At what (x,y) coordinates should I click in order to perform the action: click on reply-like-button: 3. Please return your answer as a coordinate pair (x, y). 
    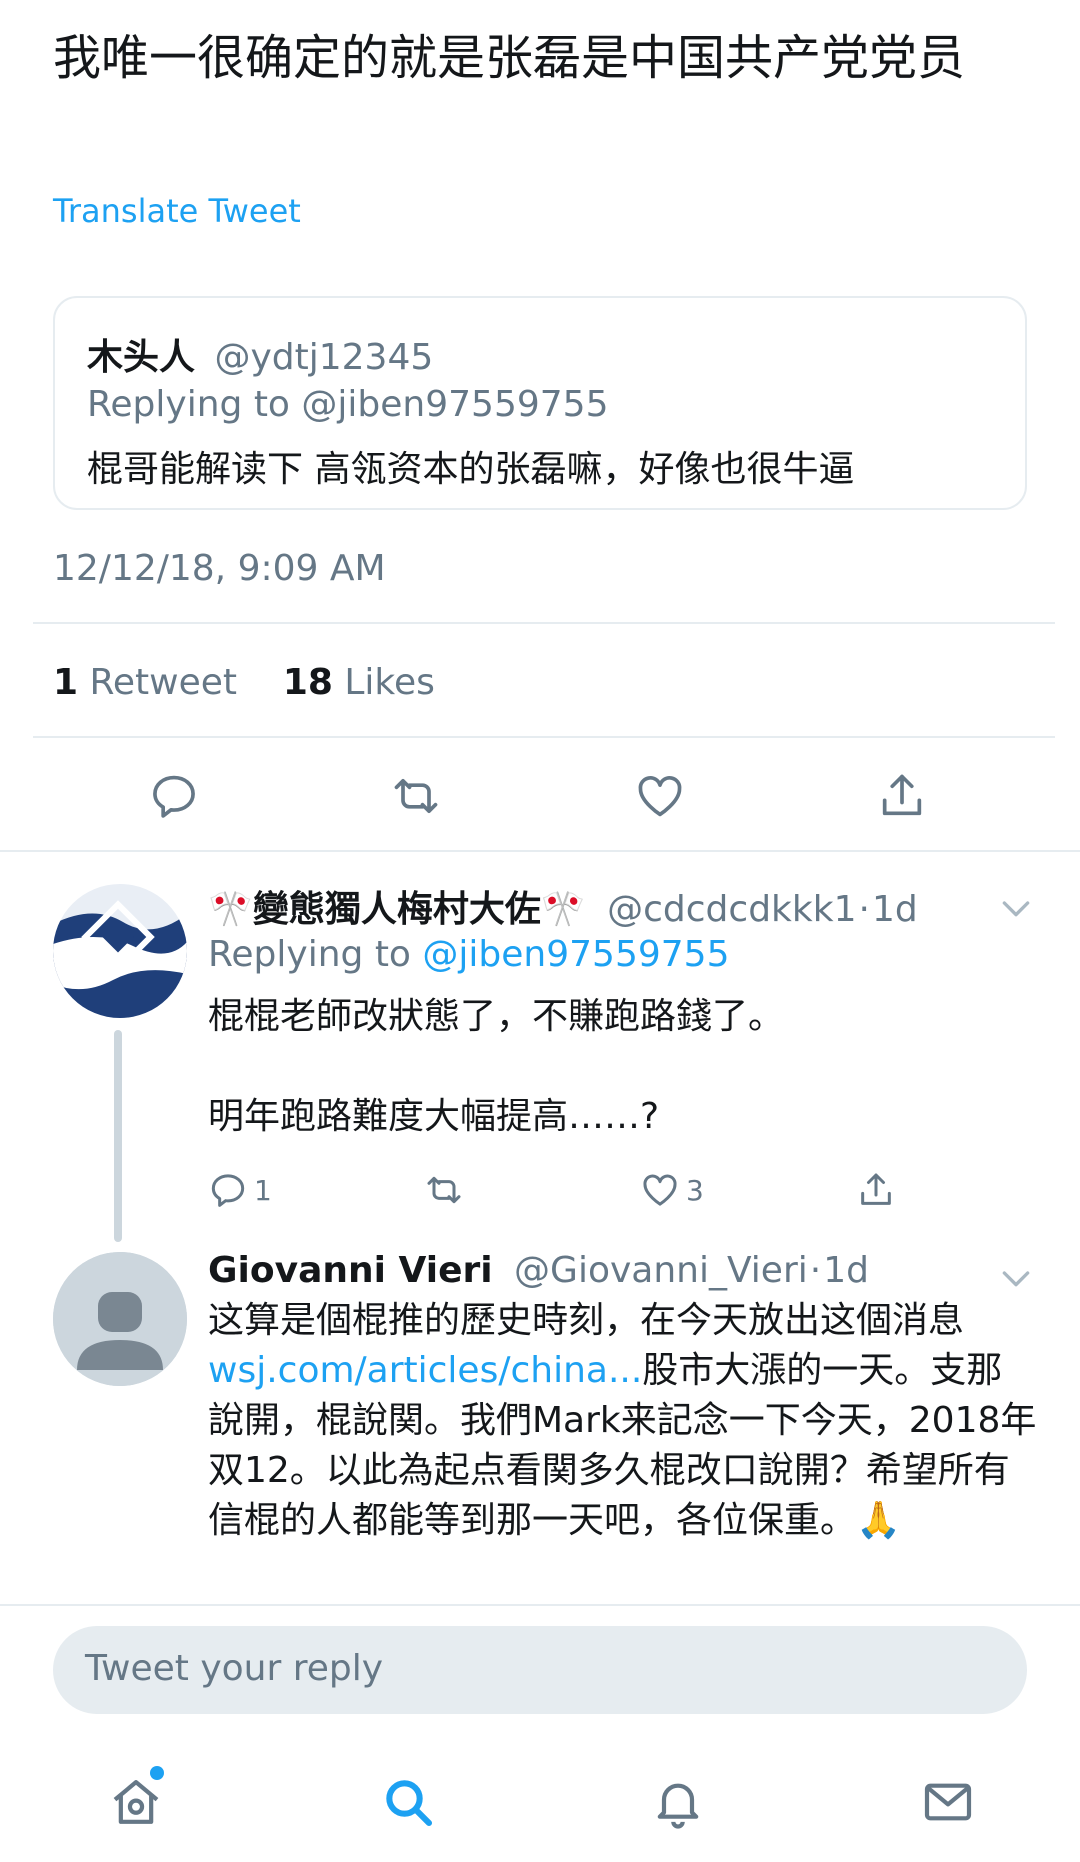
    Looking at the image, I should click on (672, 1190).